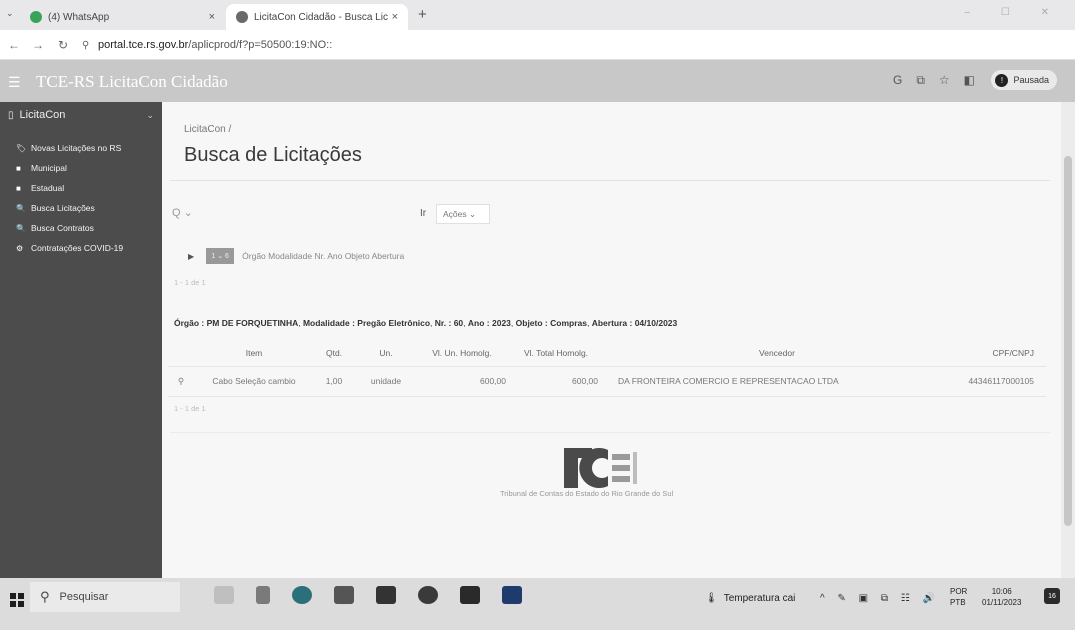  I want to click on task-view-icon, so click(263, 595).